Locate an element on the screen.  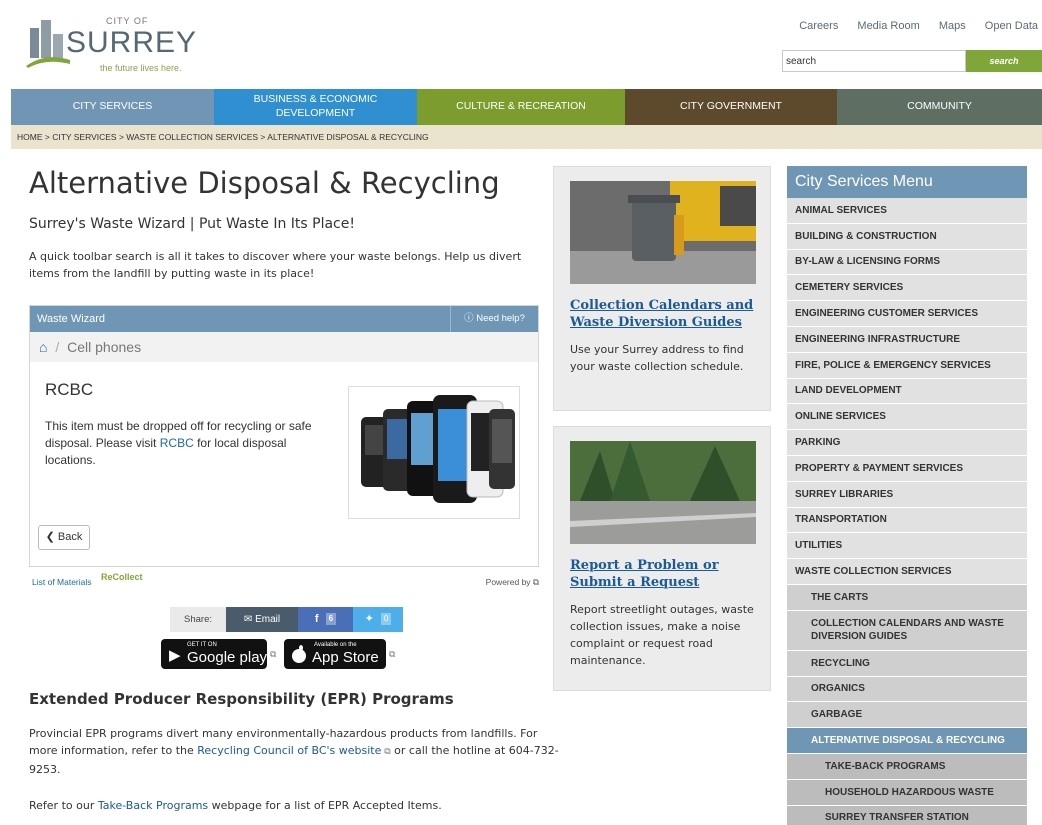
link-maps: Maps is located at coordinates (952, 26).